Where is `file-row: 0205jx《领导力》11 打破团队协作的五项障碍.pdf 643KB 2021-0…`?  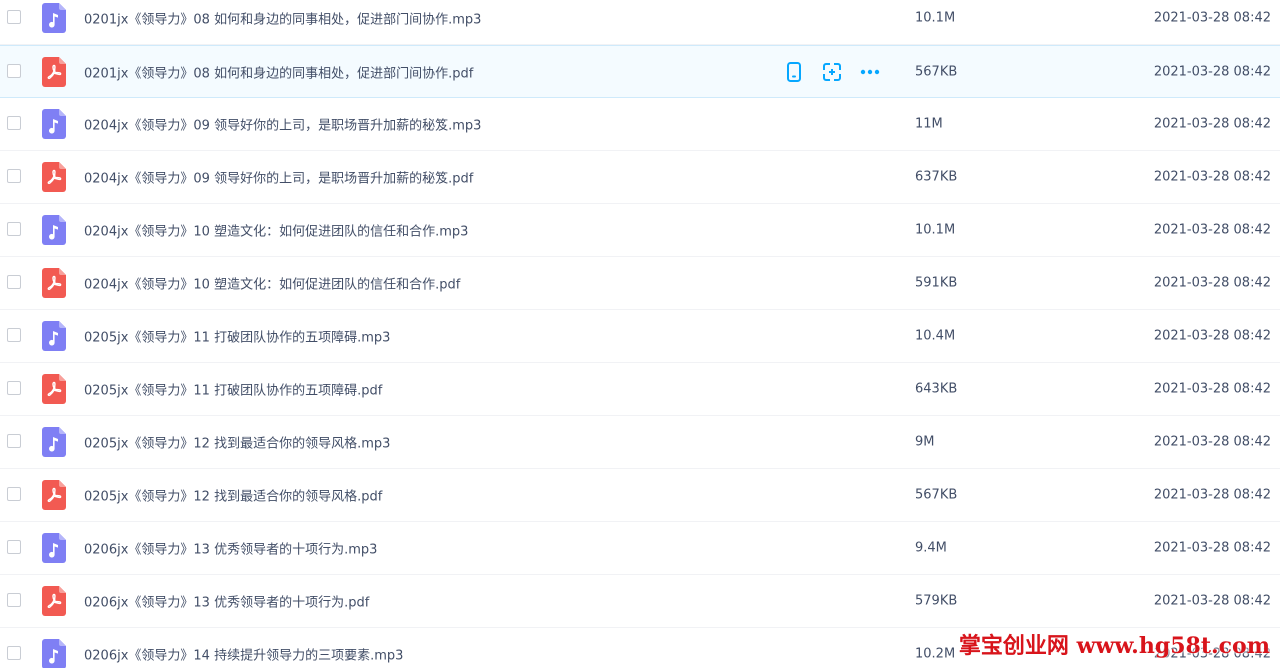
file-row: 0205jx《领导力》11 打破团队协作的五项障碍.pdf 643KB 2021-0… is located at coordinates (640, 389).